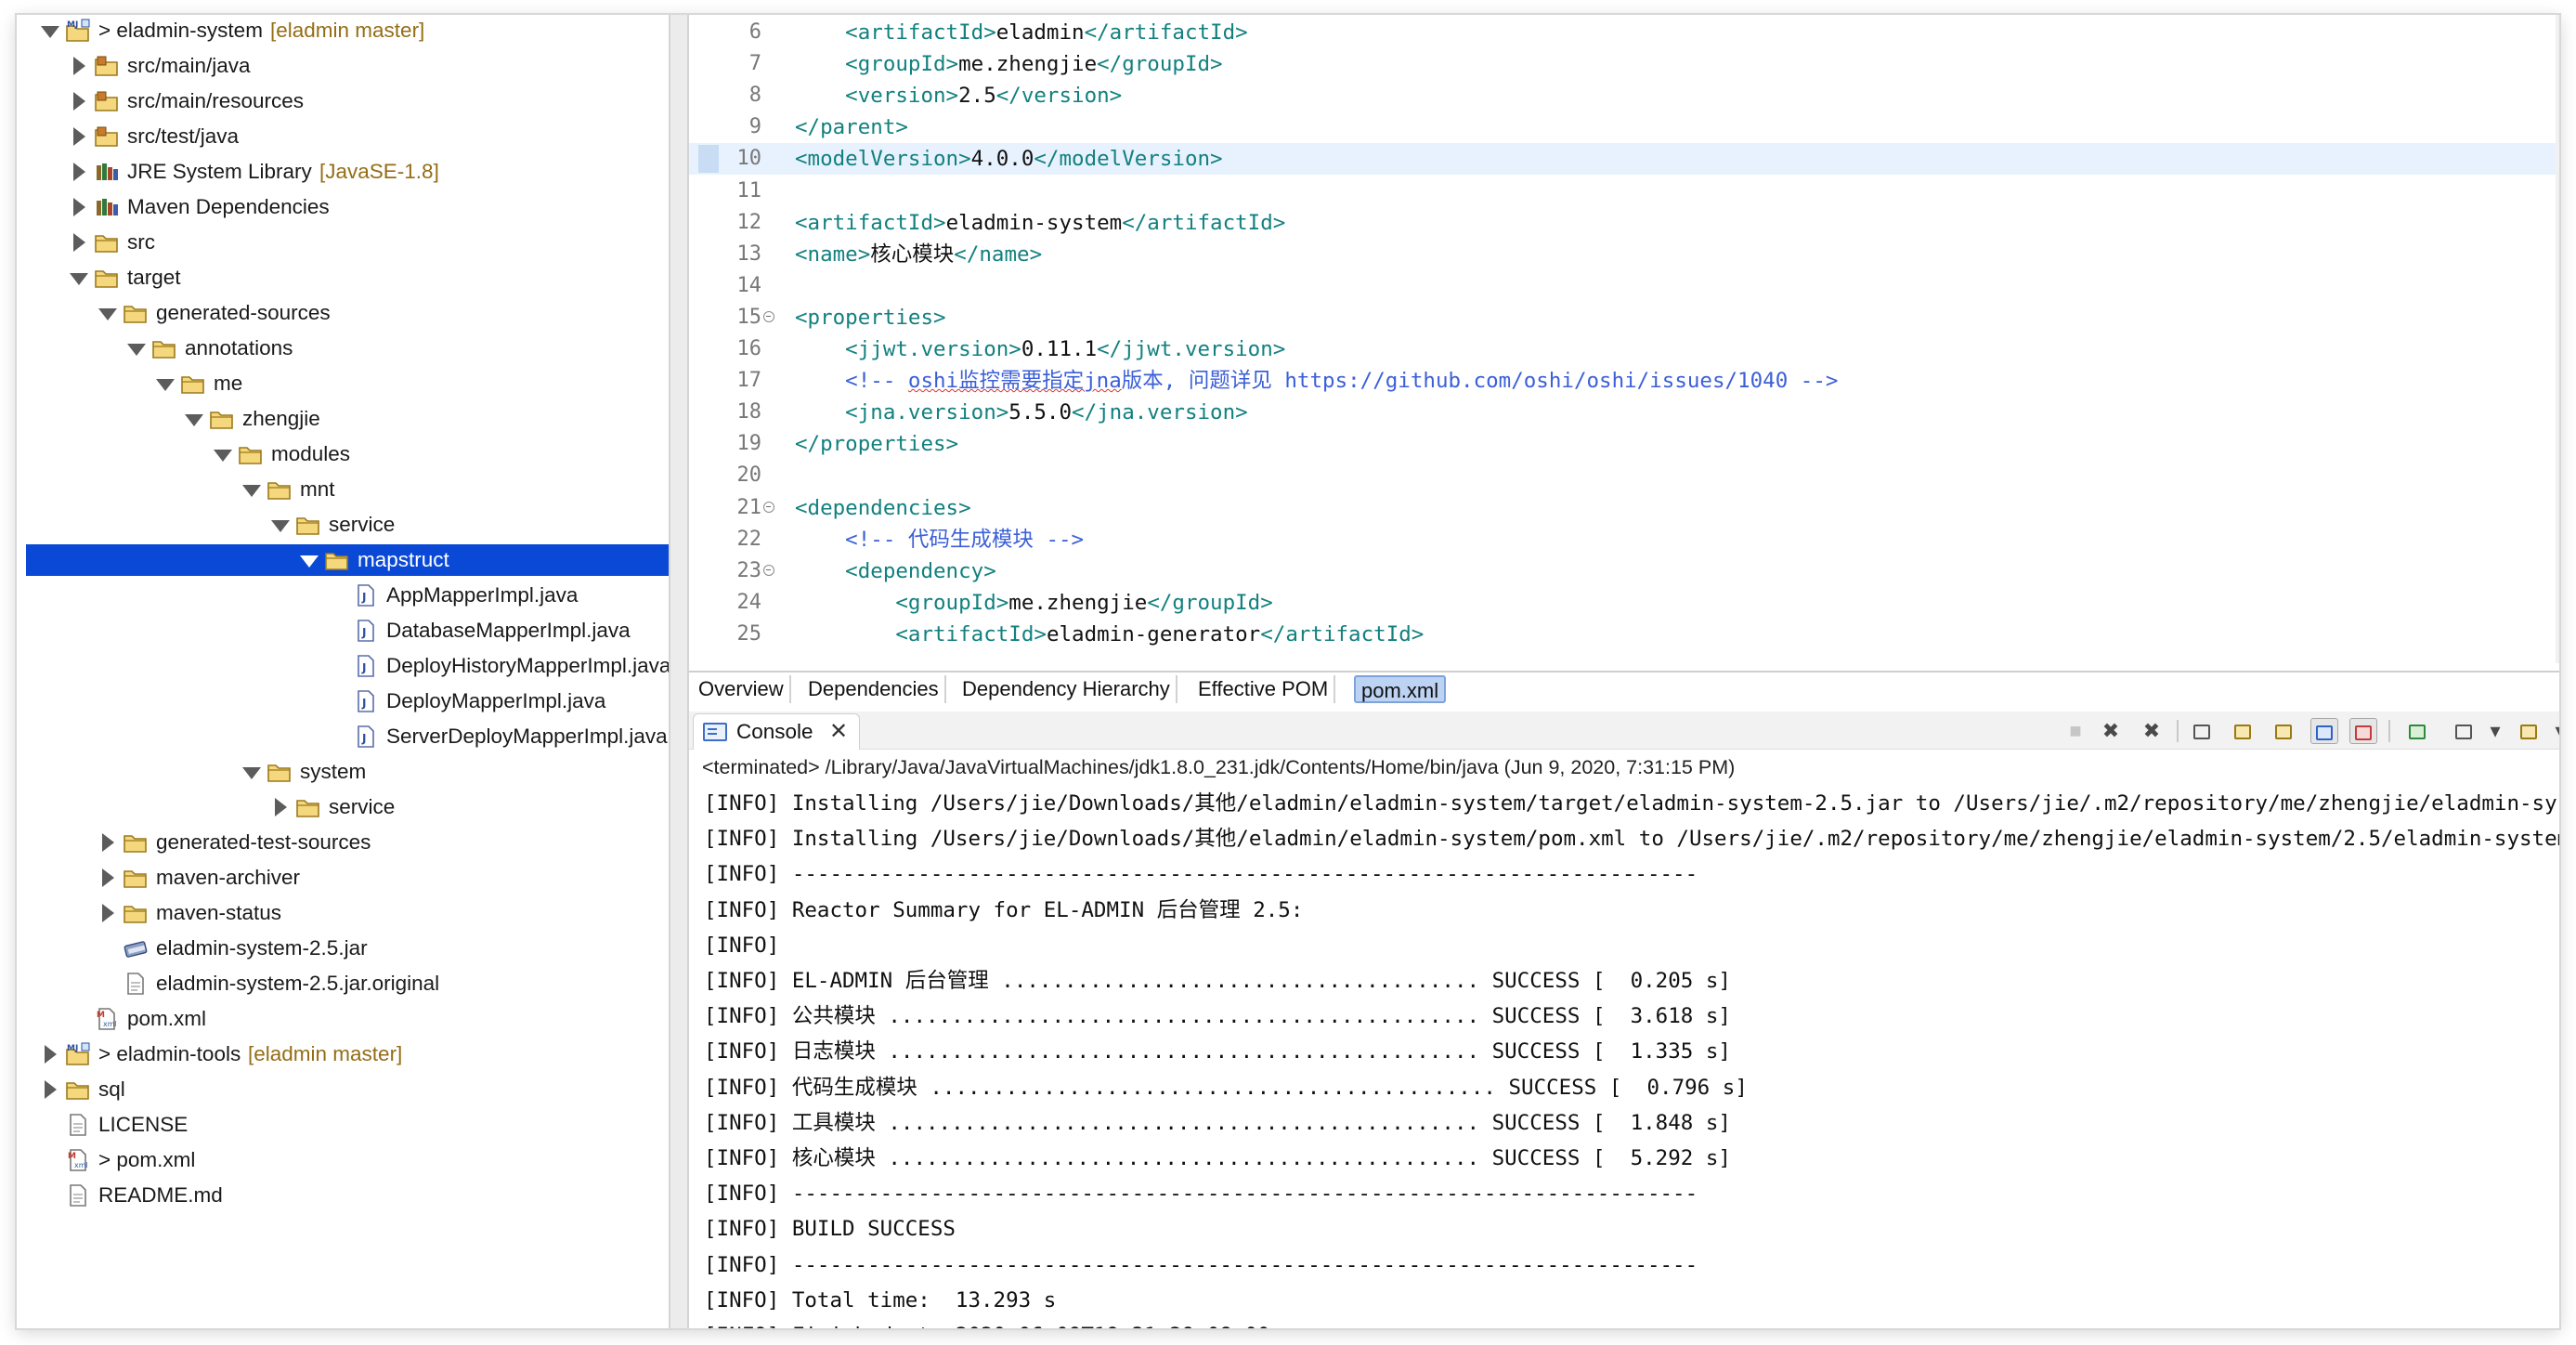 This screenshot has width=2576, height=1345. I want to click on code-line: 21 <dependencies>, so click(1624, 508).